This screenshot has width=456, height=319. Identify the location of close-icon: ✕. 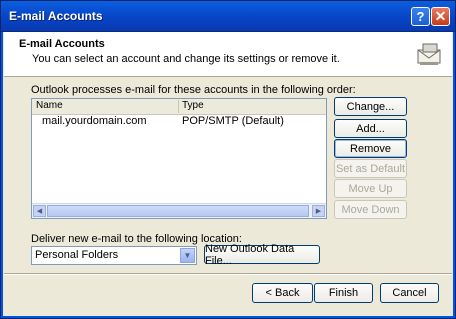
(440, 16).